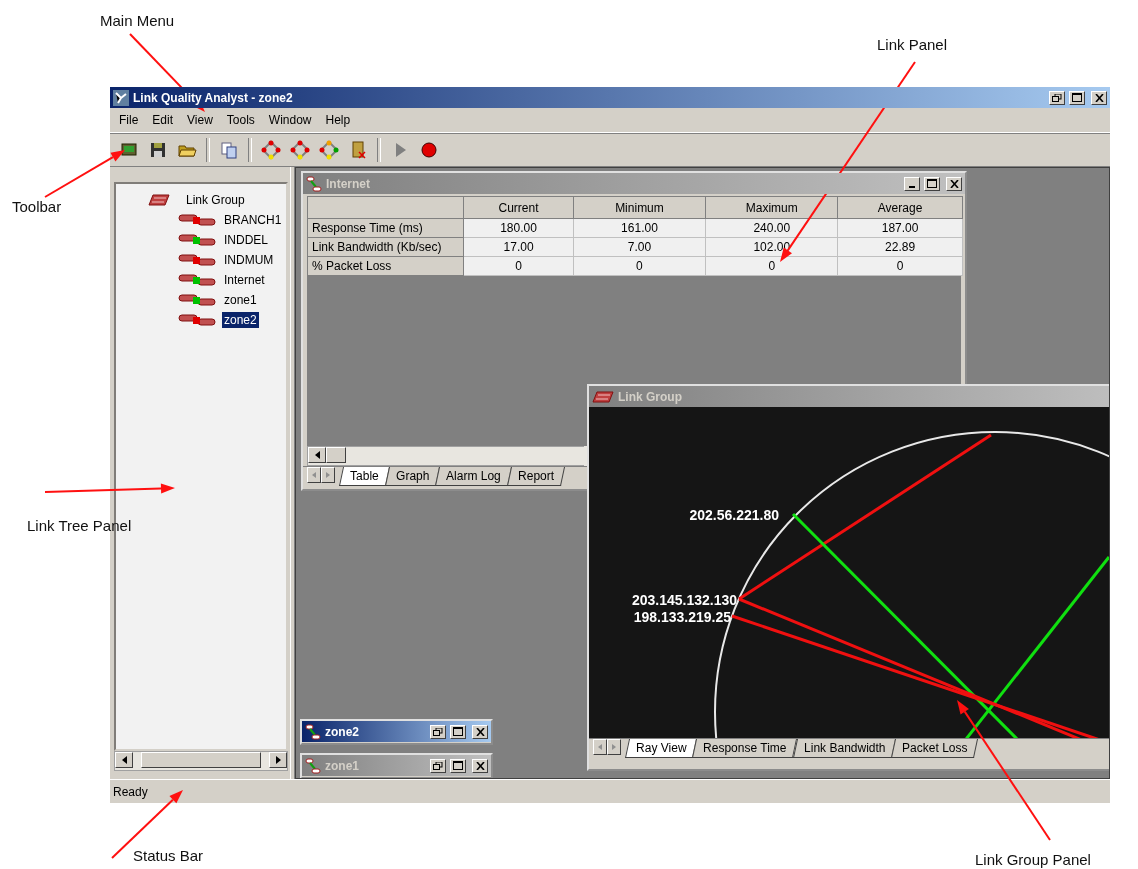 This screenshot has width=1138, height=869. Describe the element at coordinates (244, 280) in the screenshot. I see `tree-item: Internet` at that location.